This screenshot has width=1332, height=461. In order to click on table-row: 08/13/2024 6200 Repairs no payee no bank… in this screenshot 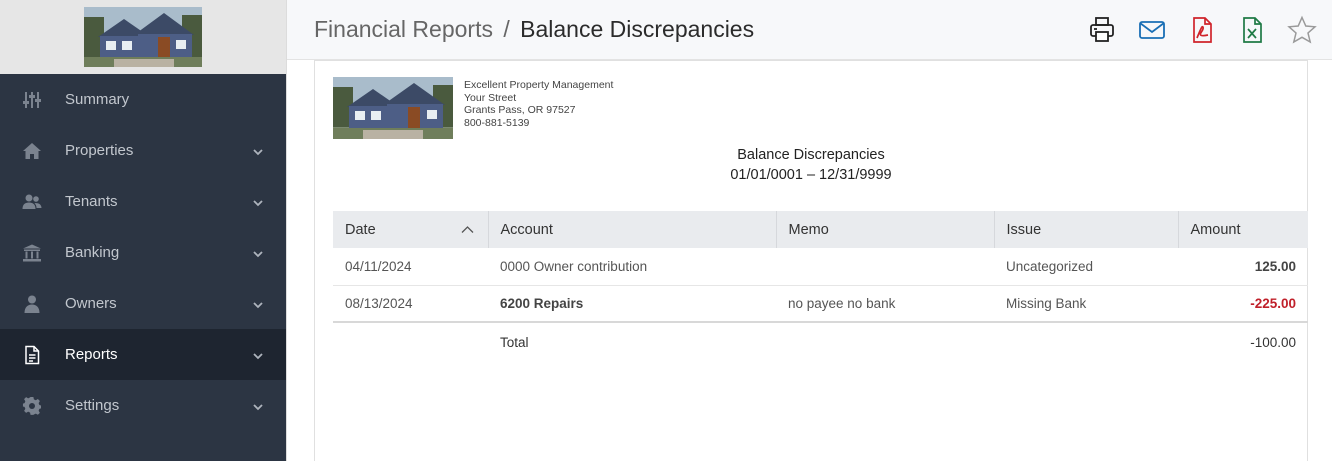, I will do `click(820, 304)`.